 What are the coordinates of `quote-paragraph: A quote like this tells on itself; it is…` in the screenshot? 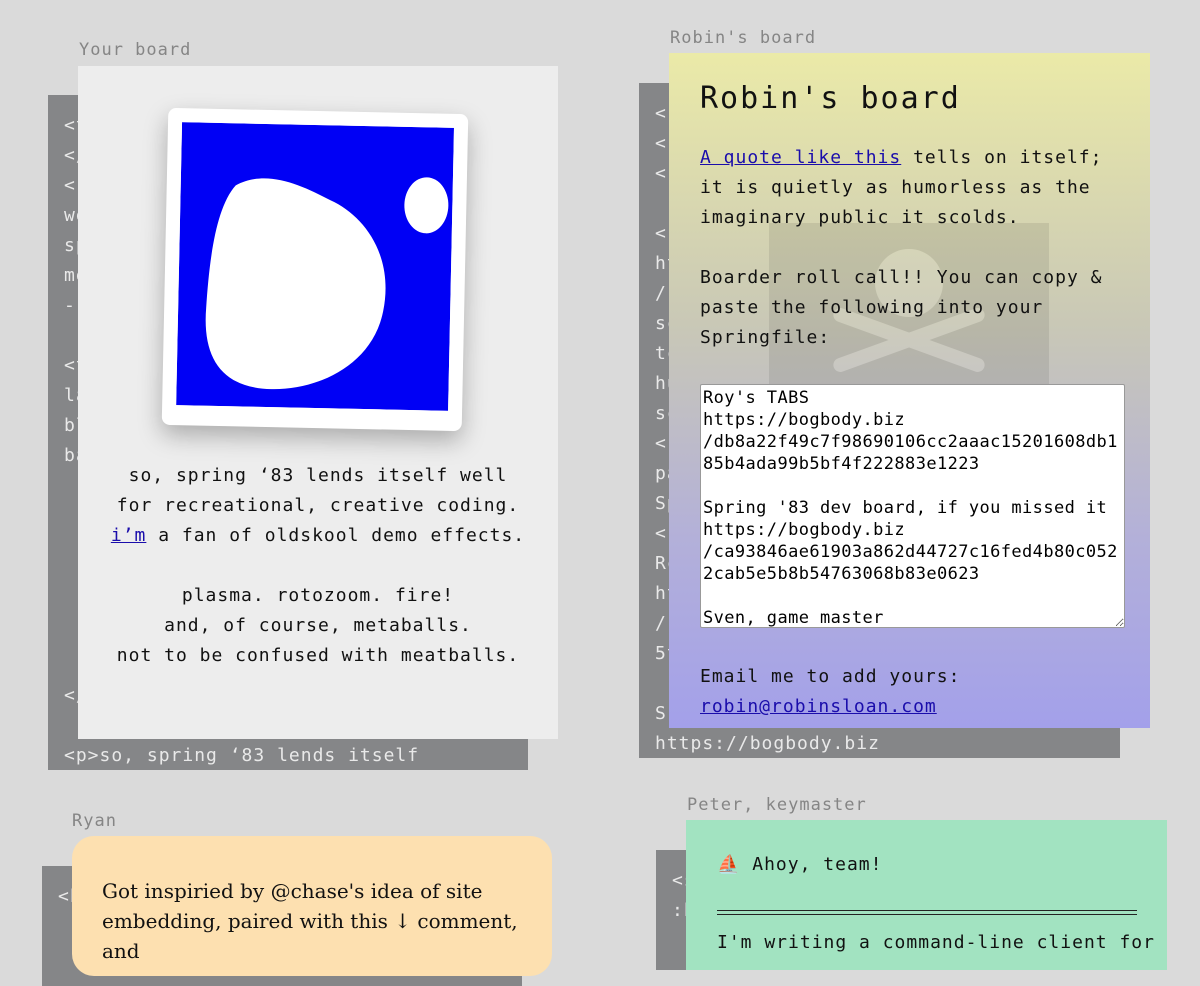 It's located at (910, 188).